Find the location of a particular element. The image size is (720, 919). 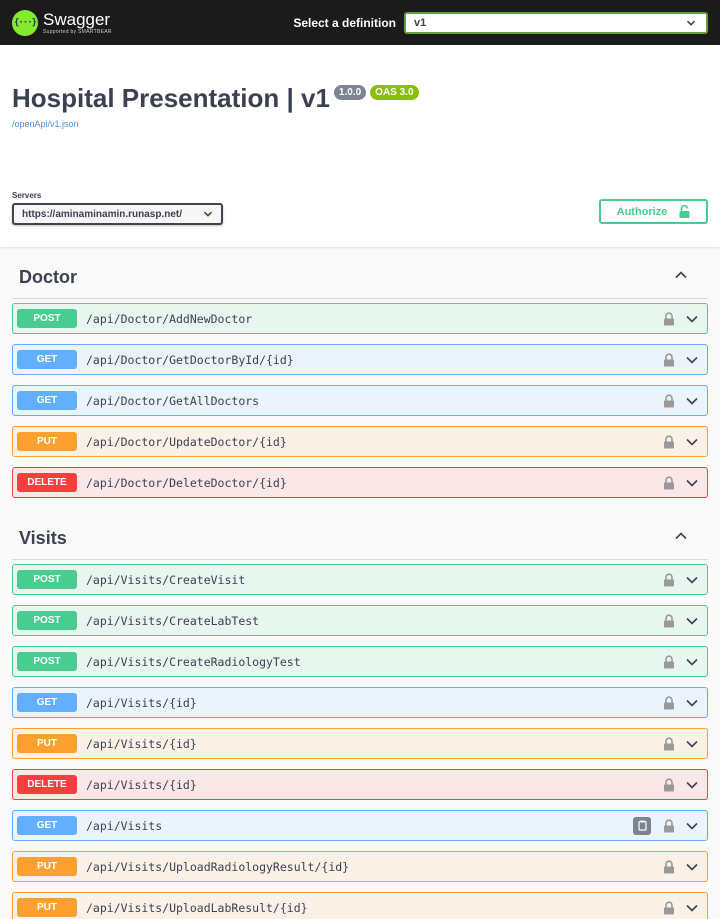

operation-row: DELETE/api/Doctor/DeleteDoctor/{id} is located at coordinates (360, 482).